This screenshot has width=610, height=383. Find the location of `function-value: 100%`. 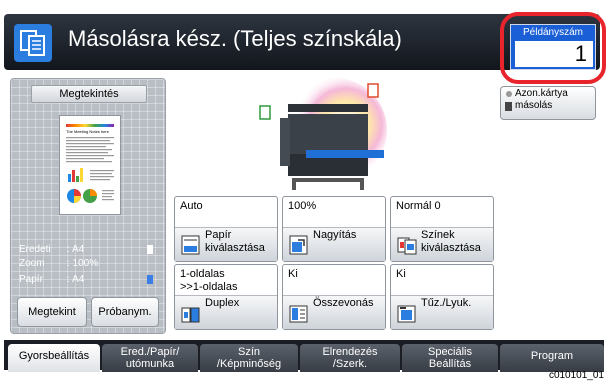

function-value: 100% is located at coordinates (302, 206).